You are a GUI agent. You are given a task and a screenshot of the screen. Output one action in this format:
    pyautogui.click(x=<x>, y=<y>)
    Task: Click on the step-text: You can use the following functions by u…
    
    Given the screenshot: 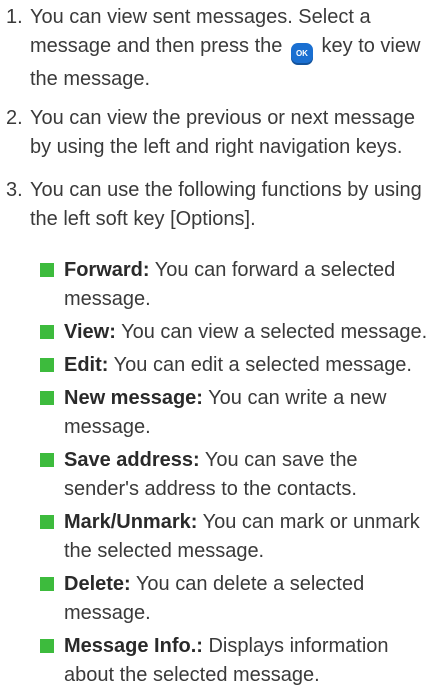 What is the action you would take?
    pyautogui.click(x=226, y=204)
    